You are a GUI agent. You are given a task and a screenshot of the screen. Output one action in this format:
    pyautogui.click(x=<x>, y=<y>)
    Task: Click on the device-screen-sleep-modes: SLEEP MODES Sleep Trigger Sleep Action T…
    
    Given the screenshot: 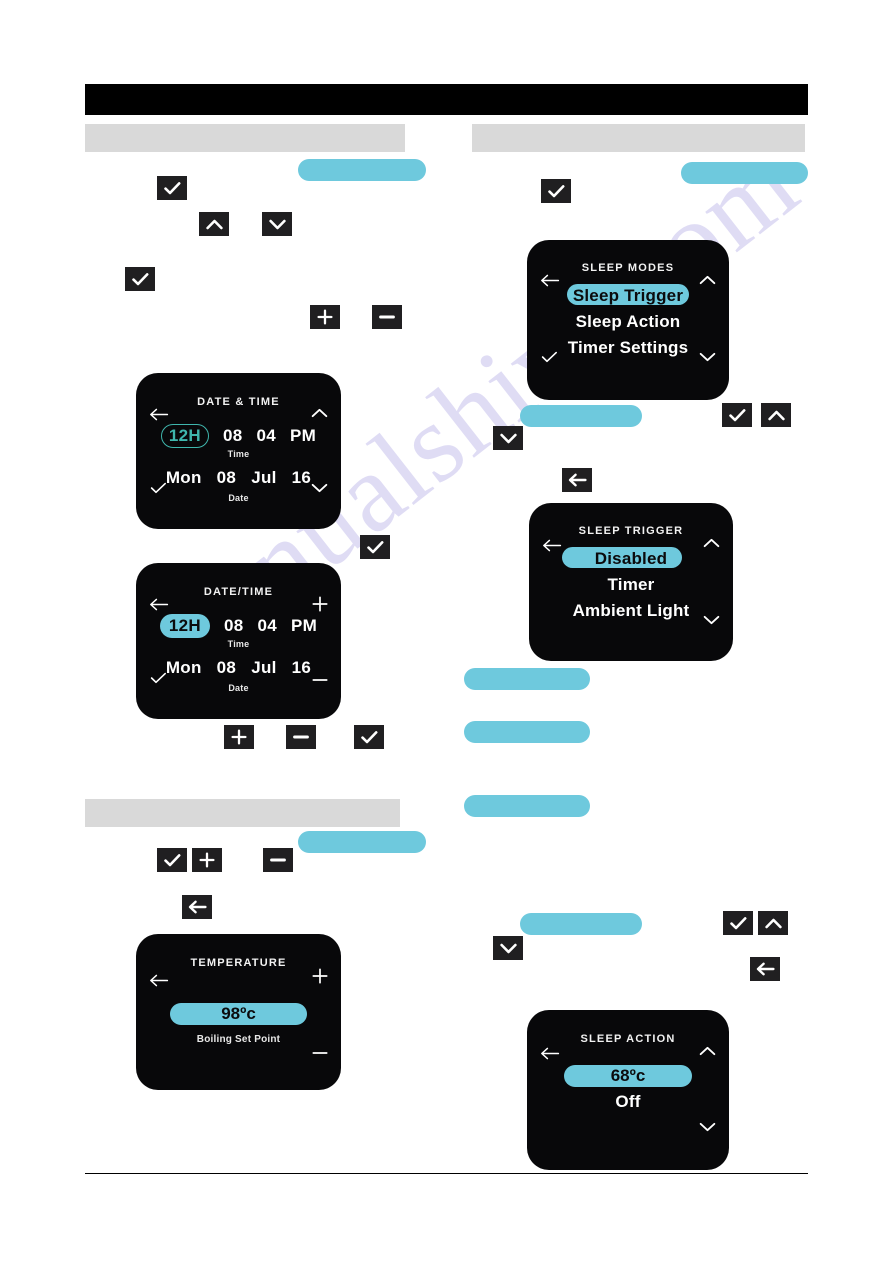 What is the action you would take?
    pyautogui.click(x=628, y=320)
    